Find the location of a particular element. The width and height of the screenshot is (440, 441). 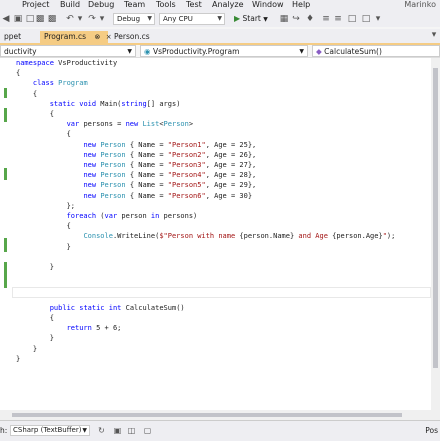

indent-icon: ≡ is located at coordinates (338, 19).